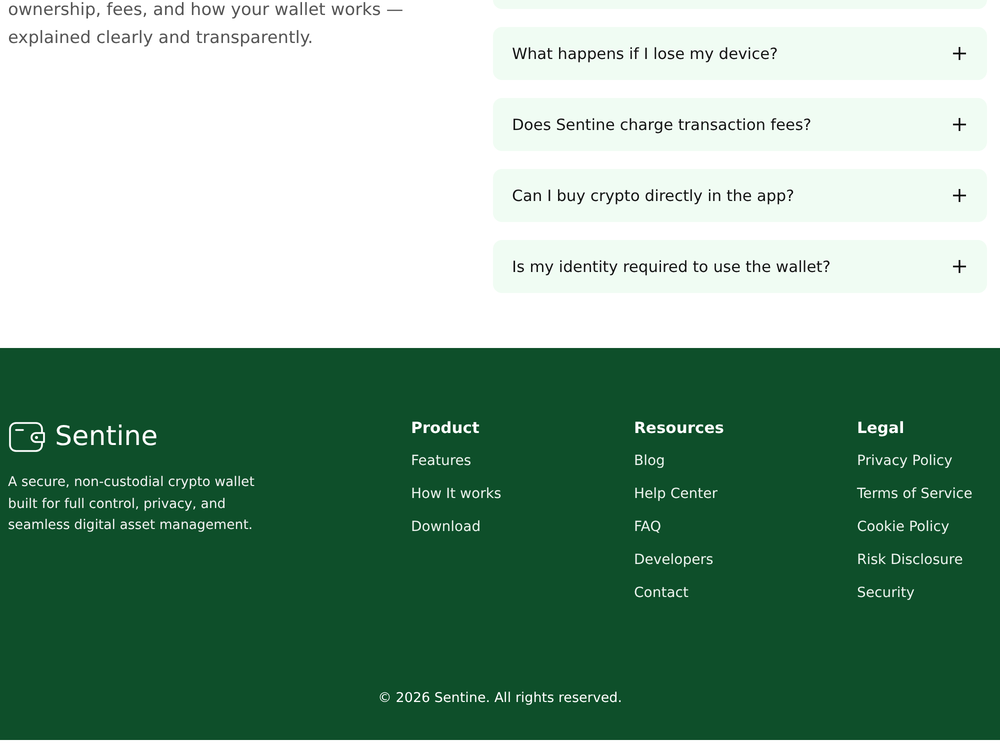  I want to click on footer-link: Help Center, so click(676, 494).